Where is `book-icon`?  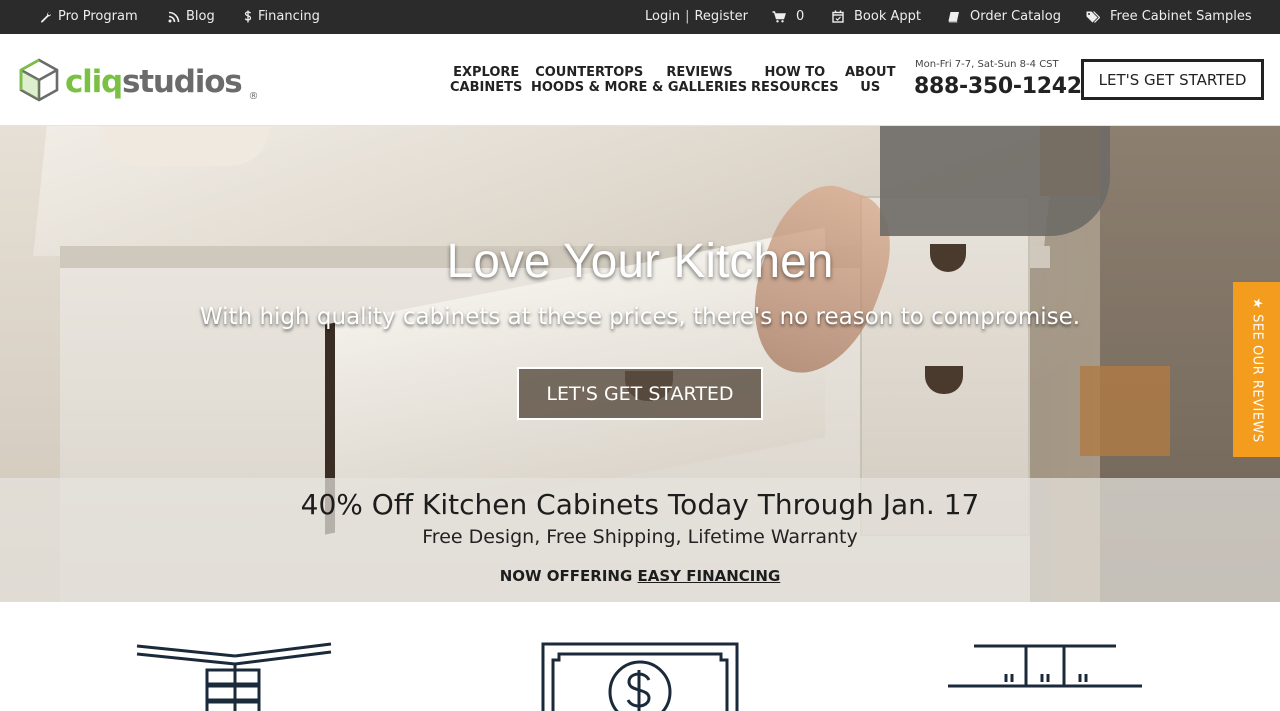 book-icon is located at coordinates (954, 17).